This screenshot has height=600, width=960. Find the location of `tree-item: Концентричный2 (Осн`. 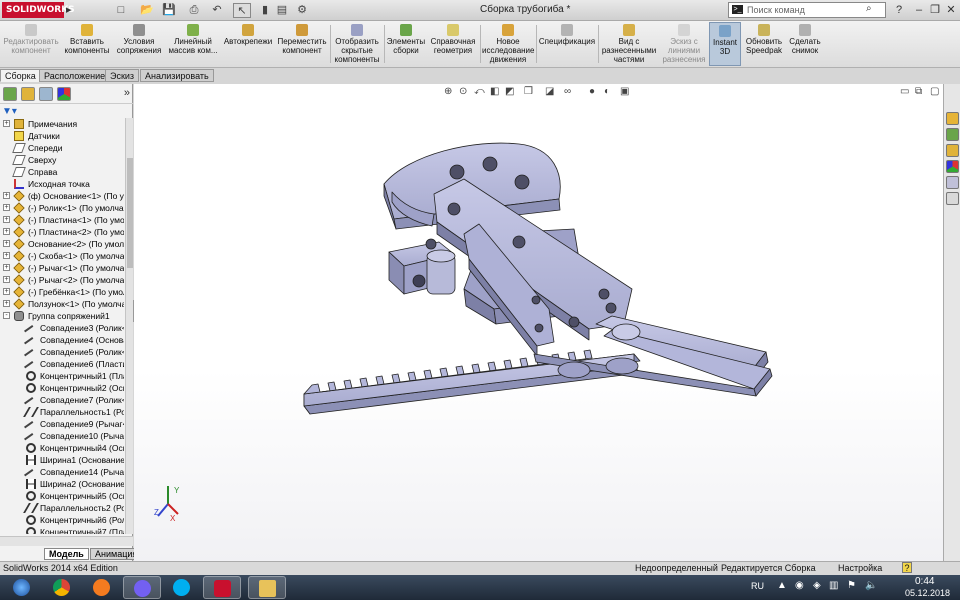

tree-item: Концентричный2 (Осн is located at coordinates (62, 388).